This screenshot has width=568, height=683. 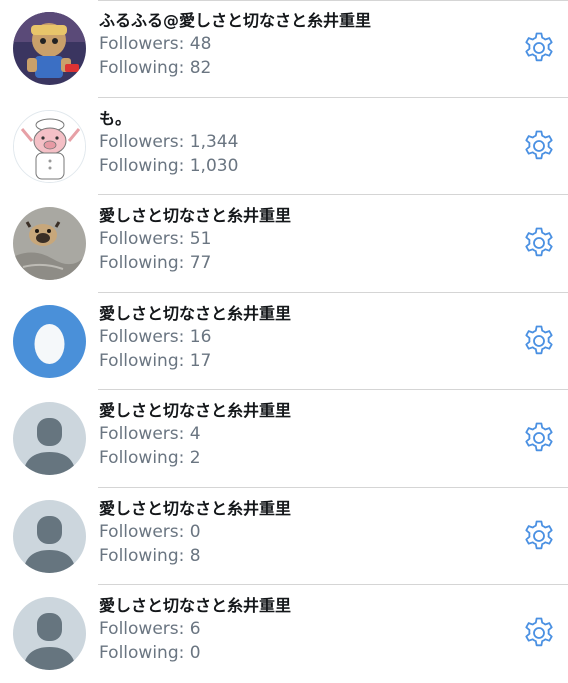 I want to click on following-count: Following: 2, so click(x=150, y=458).